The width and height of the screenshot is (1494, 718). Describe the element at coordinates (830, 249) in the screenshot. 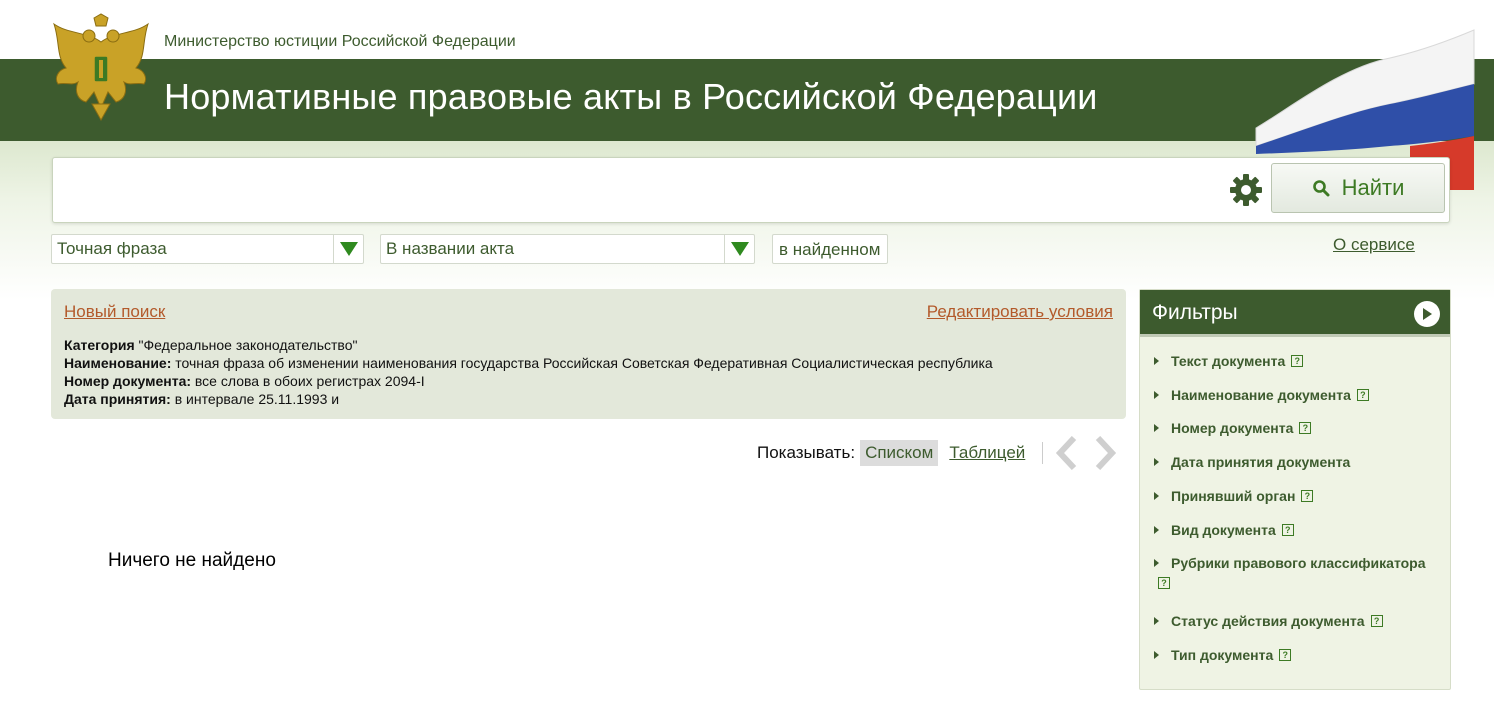

I see `in-found-button: в найденном` at that location.